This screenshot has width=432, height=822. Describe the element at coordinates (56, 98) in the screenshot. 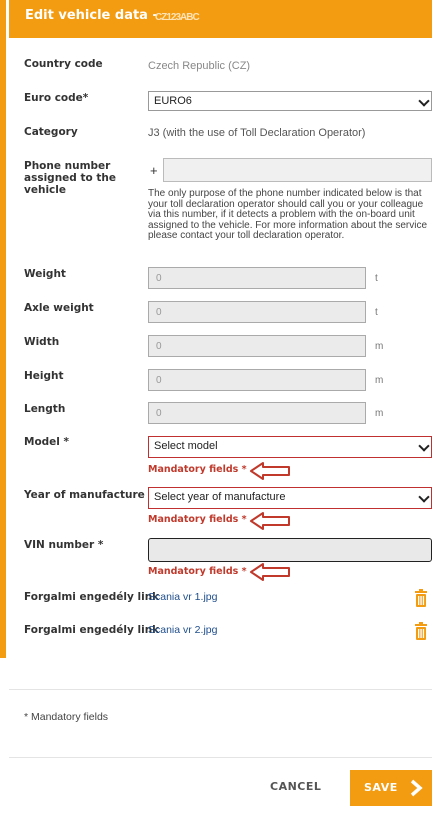

I see `euro-code-label: Euro code*` at that location.